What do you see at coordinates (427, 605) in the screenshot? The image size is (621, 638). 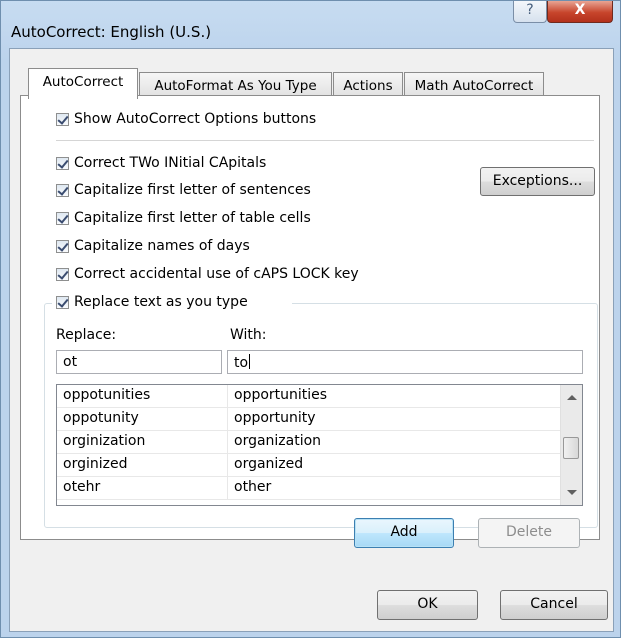 I see `ok-button: OK` at bounding box center [427, 605].